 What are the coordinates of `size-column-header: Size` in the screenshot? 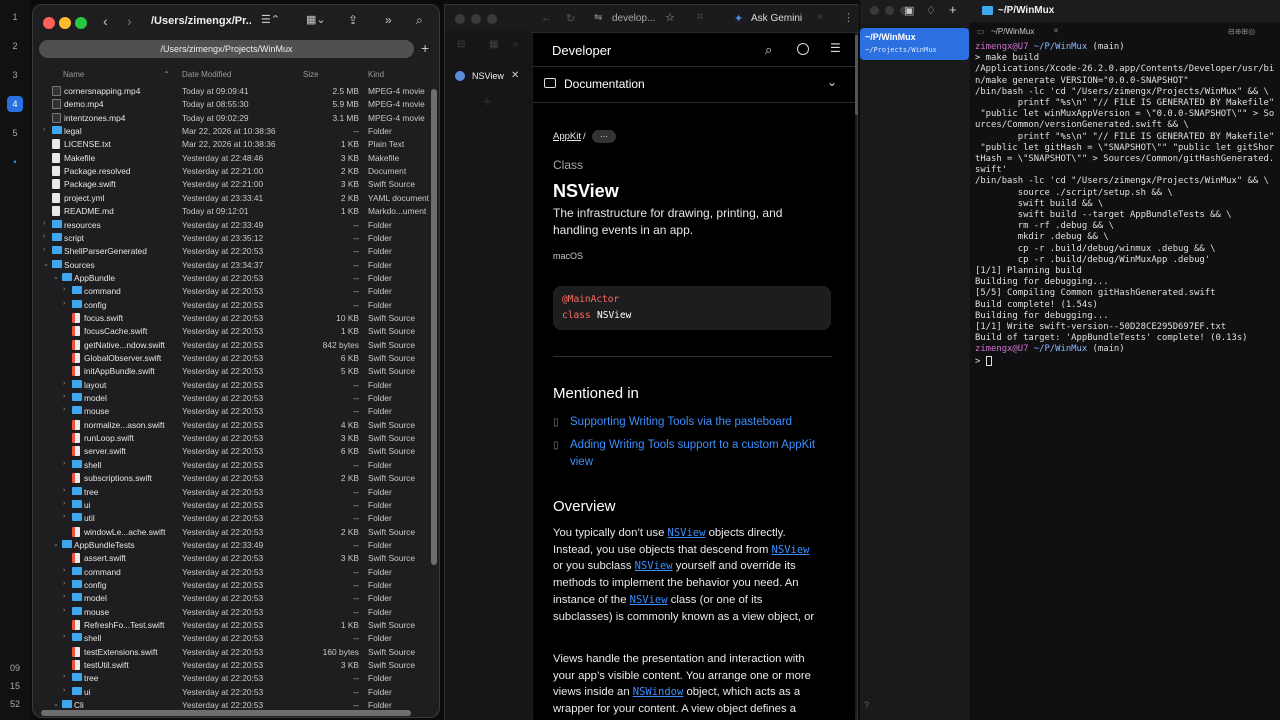 It's located at (311, 74).